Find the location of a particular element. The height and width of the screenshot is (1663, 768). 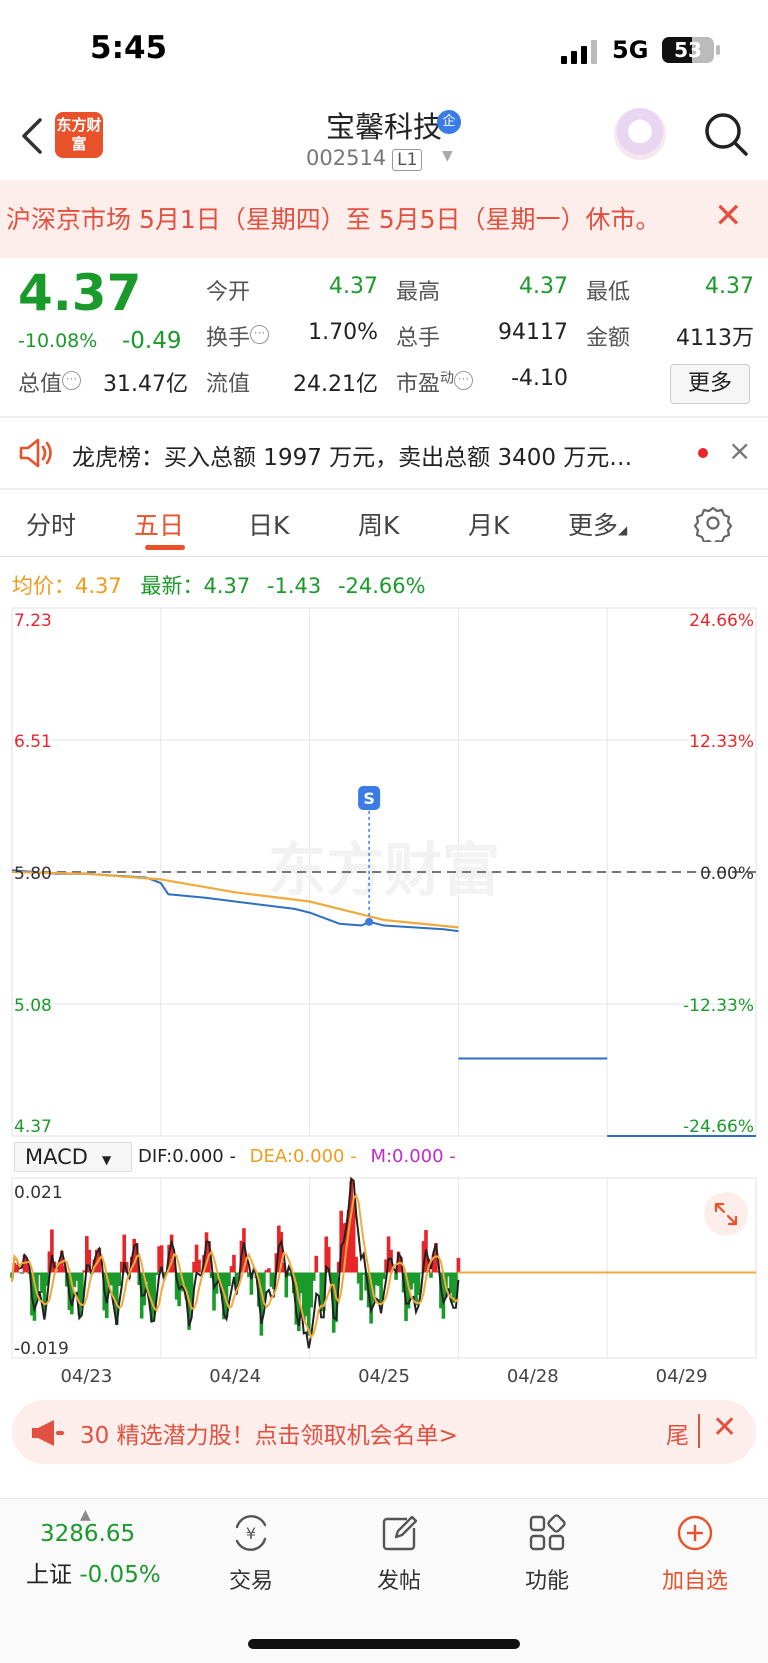

y-tick-left: 6.51 is located at coordinates (33, 742).